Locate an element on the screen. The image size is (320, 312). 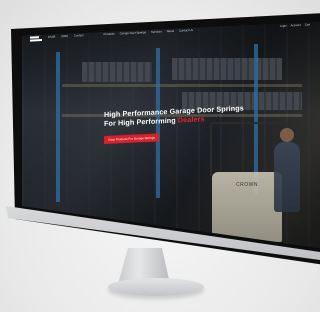
worker is located at coordinates (287, 177).